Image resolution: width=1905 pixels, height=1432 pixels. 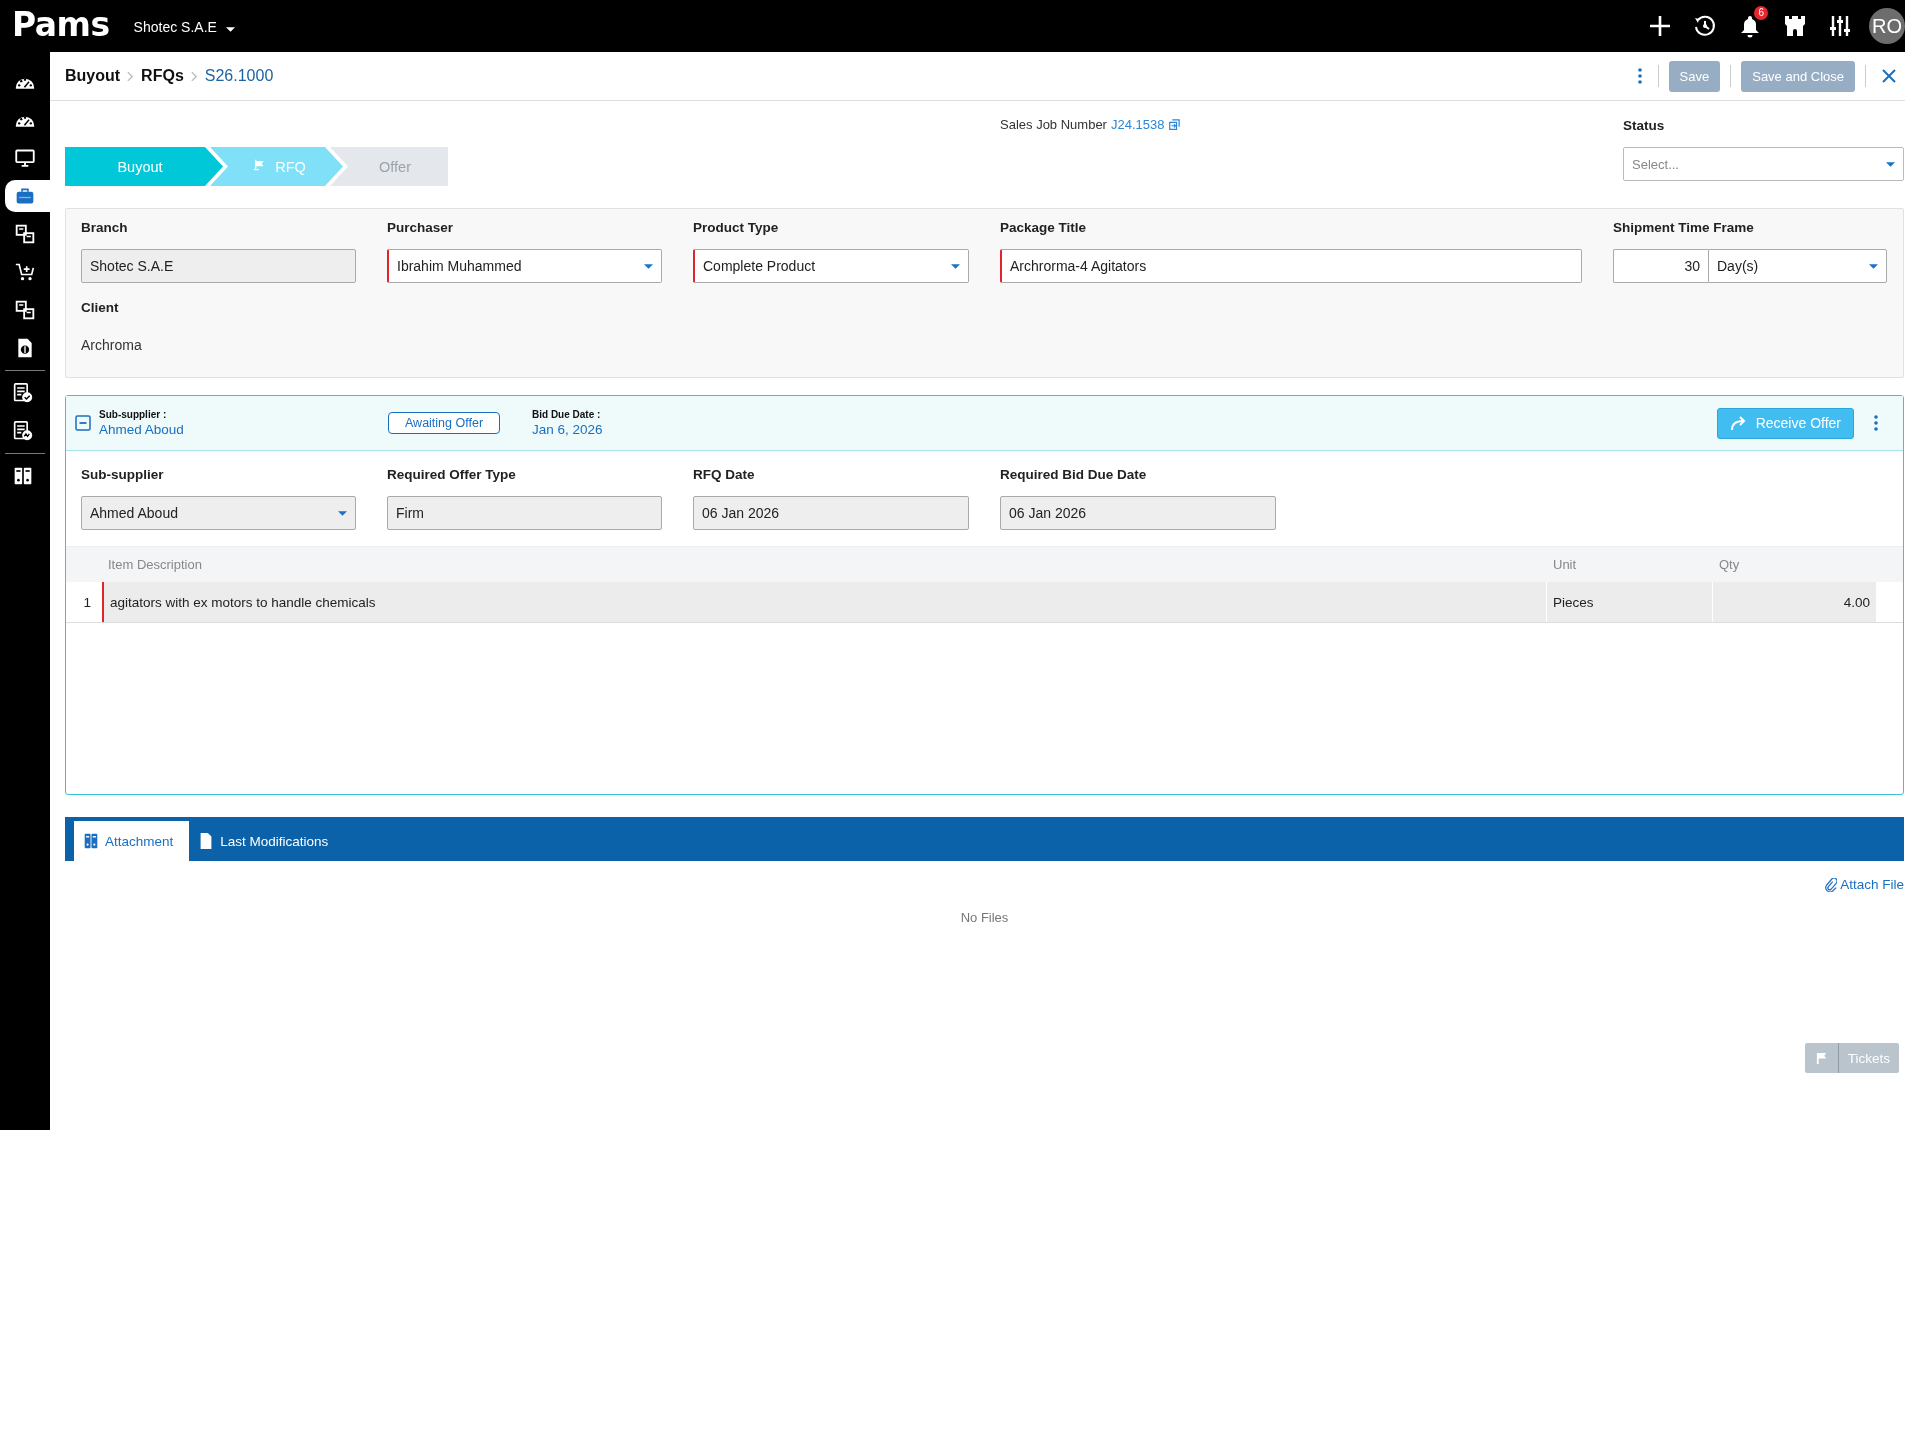 I want to click on list-gauge-icon, so click(x=22, y=431).